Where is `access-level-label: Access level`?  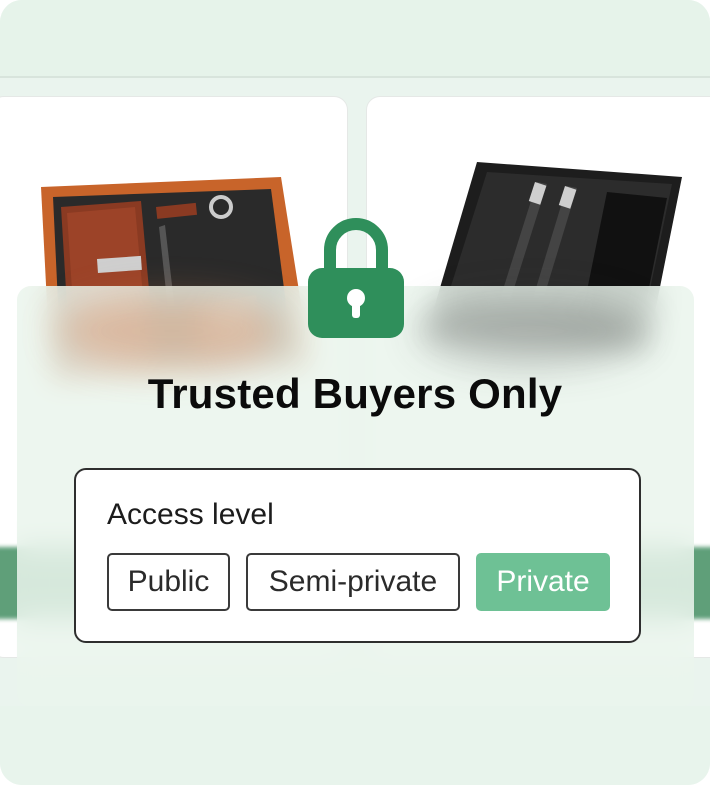 access-level-label: Access level is located at coordinates (190, 514).